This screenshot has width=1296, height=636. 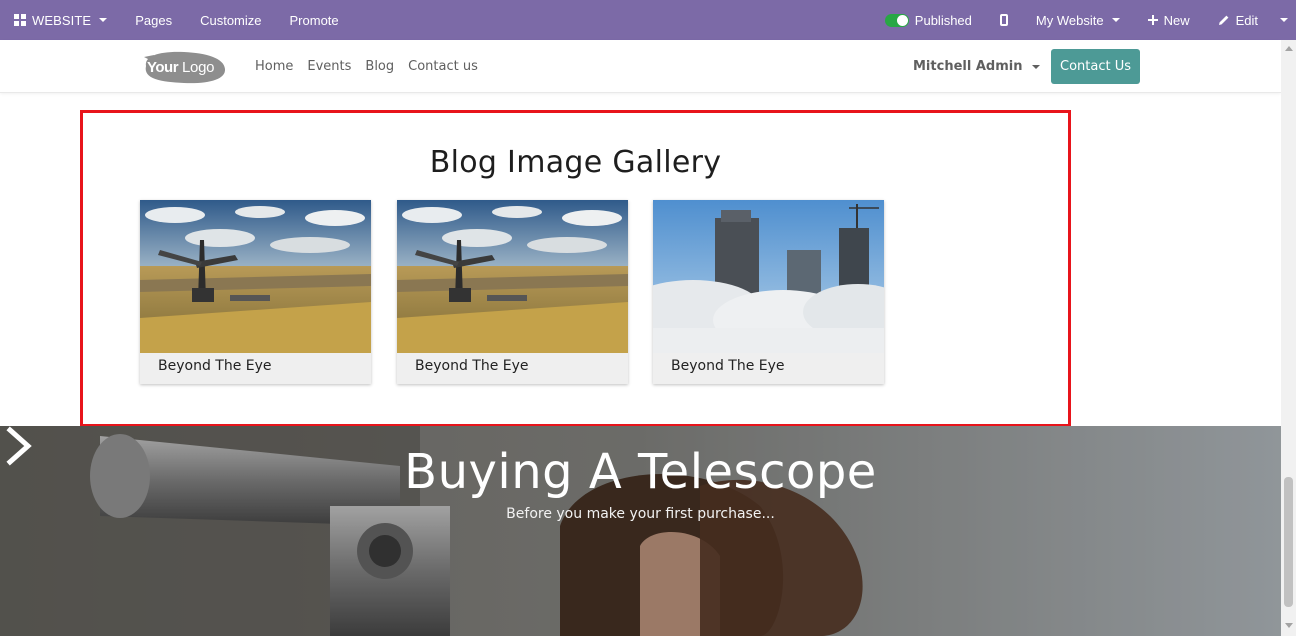 I want to click on nav-blog: Blog, so click(x=379, y=66).